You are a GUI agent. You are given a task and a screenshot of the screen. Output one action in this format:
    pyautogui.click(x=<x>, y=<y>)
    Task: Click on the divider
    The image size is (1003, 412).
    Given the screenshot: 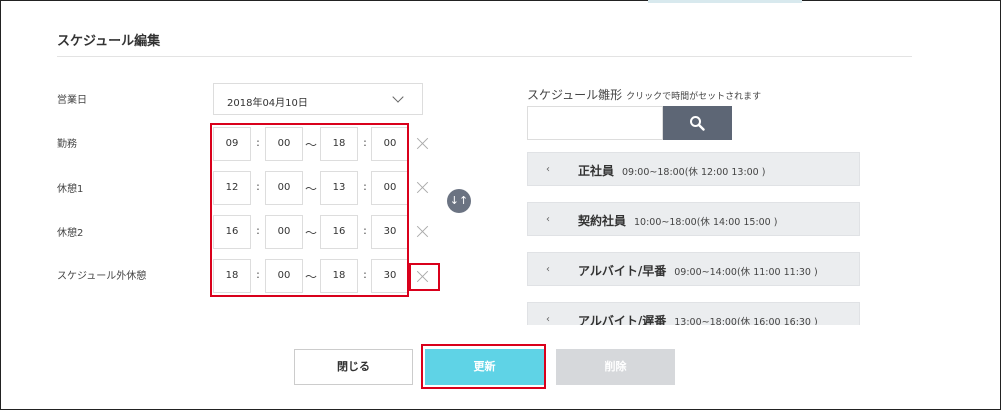 What is the action you would take?
    pyautogui.click(x=484, y=56)
    